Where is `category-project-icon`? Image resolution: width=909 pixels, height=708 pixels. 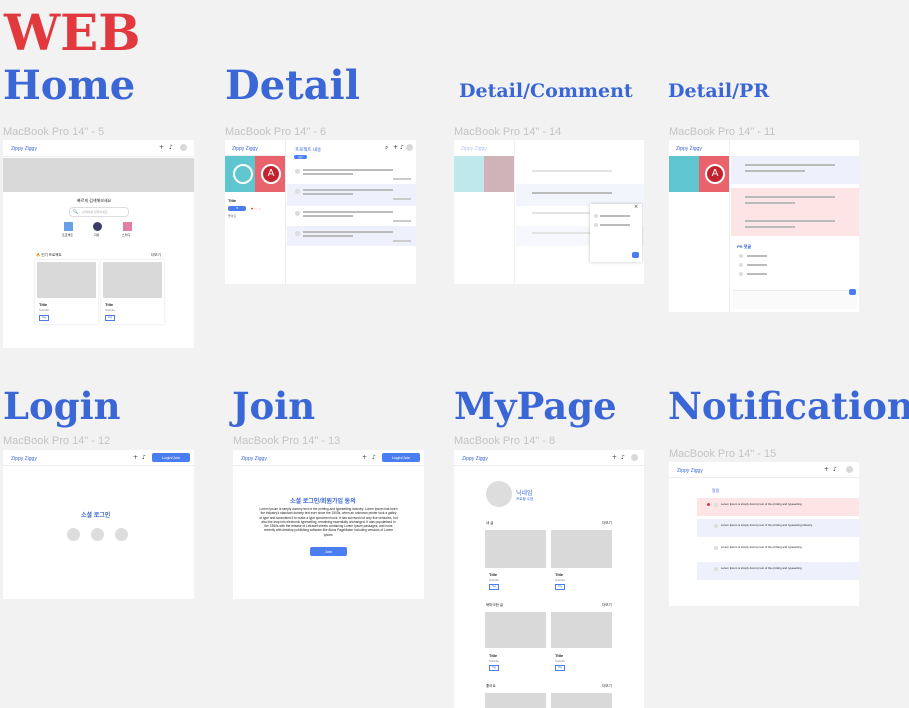 category-project-icon is located at coordinates (68, 226).